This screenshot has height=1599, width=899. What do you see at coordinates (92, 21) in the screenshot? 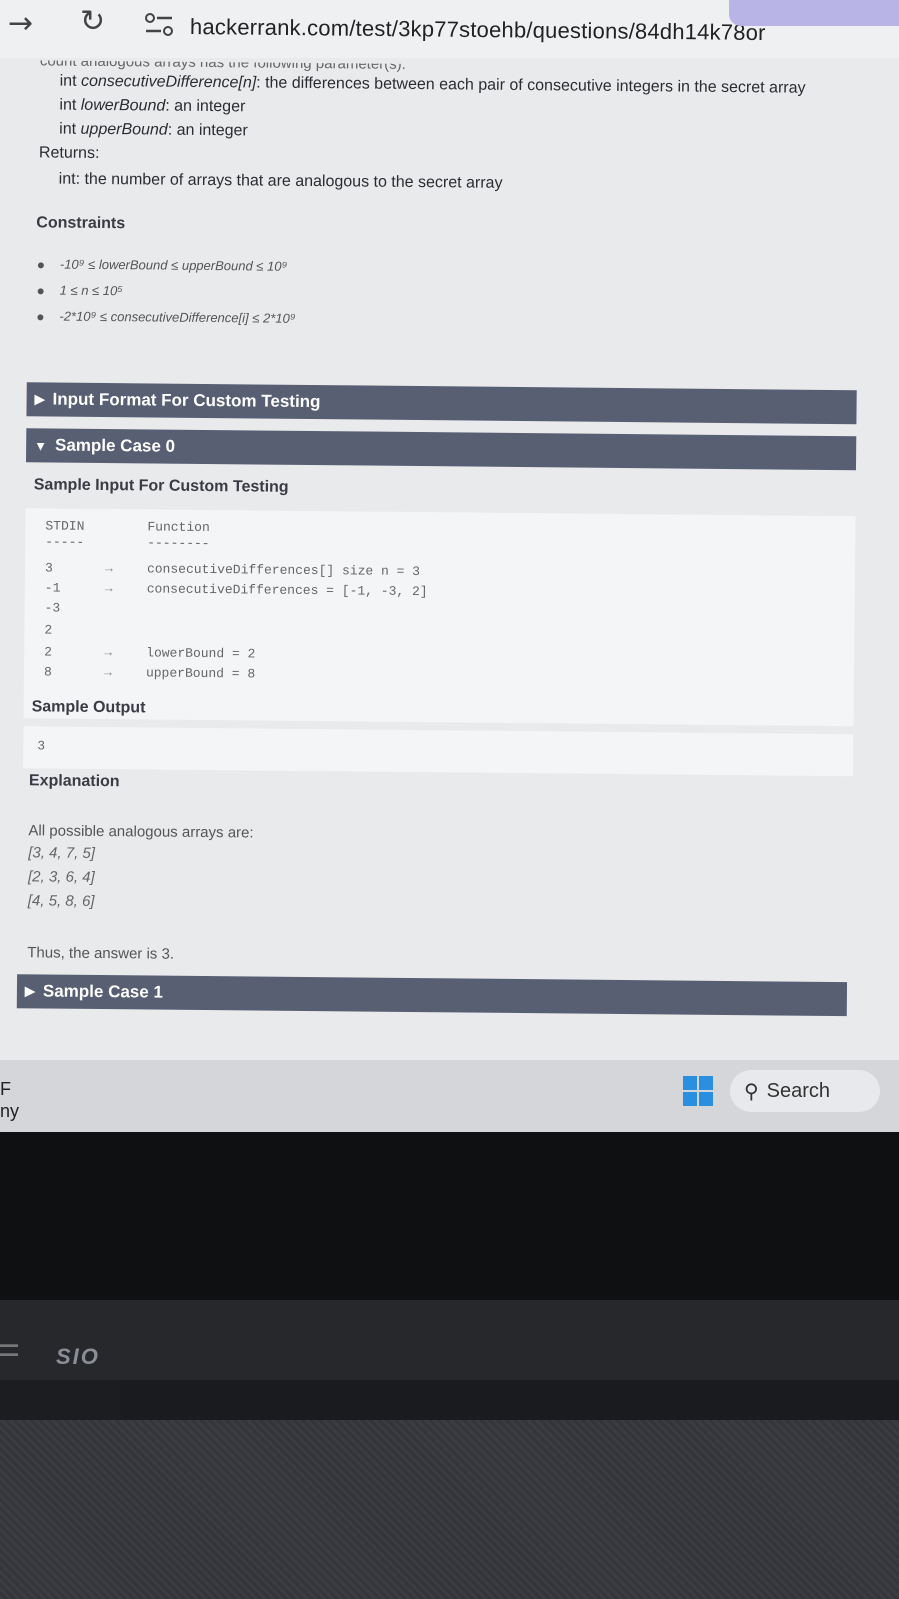
I see `reload-icon: ↻` at bounding box center [92, 21].